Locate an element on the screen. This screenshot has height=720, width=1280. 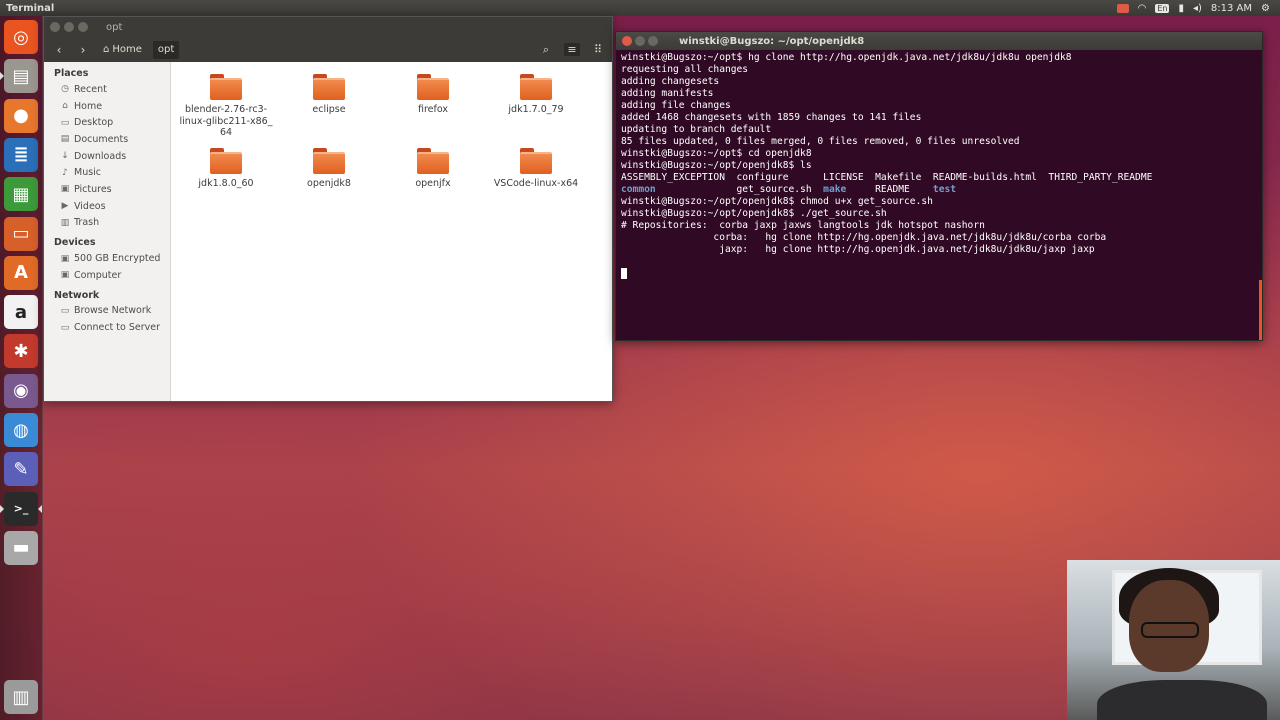
sidebar-item-label: Documents is located at coordinates (101, 139).